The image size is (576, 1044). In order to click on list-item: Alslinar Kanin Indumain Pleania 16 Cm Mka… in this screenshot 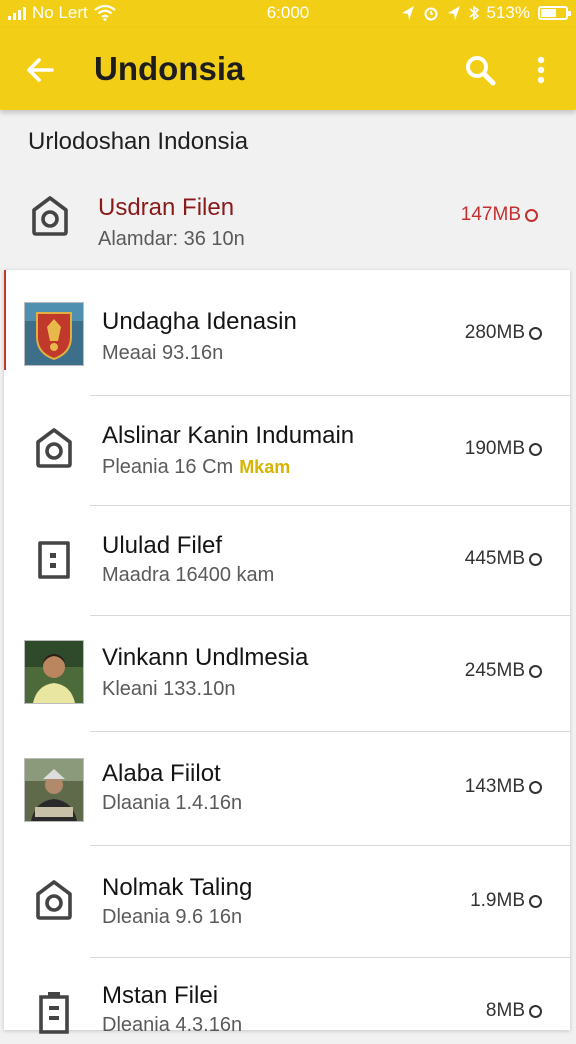, I will do `click(287, 451)`.